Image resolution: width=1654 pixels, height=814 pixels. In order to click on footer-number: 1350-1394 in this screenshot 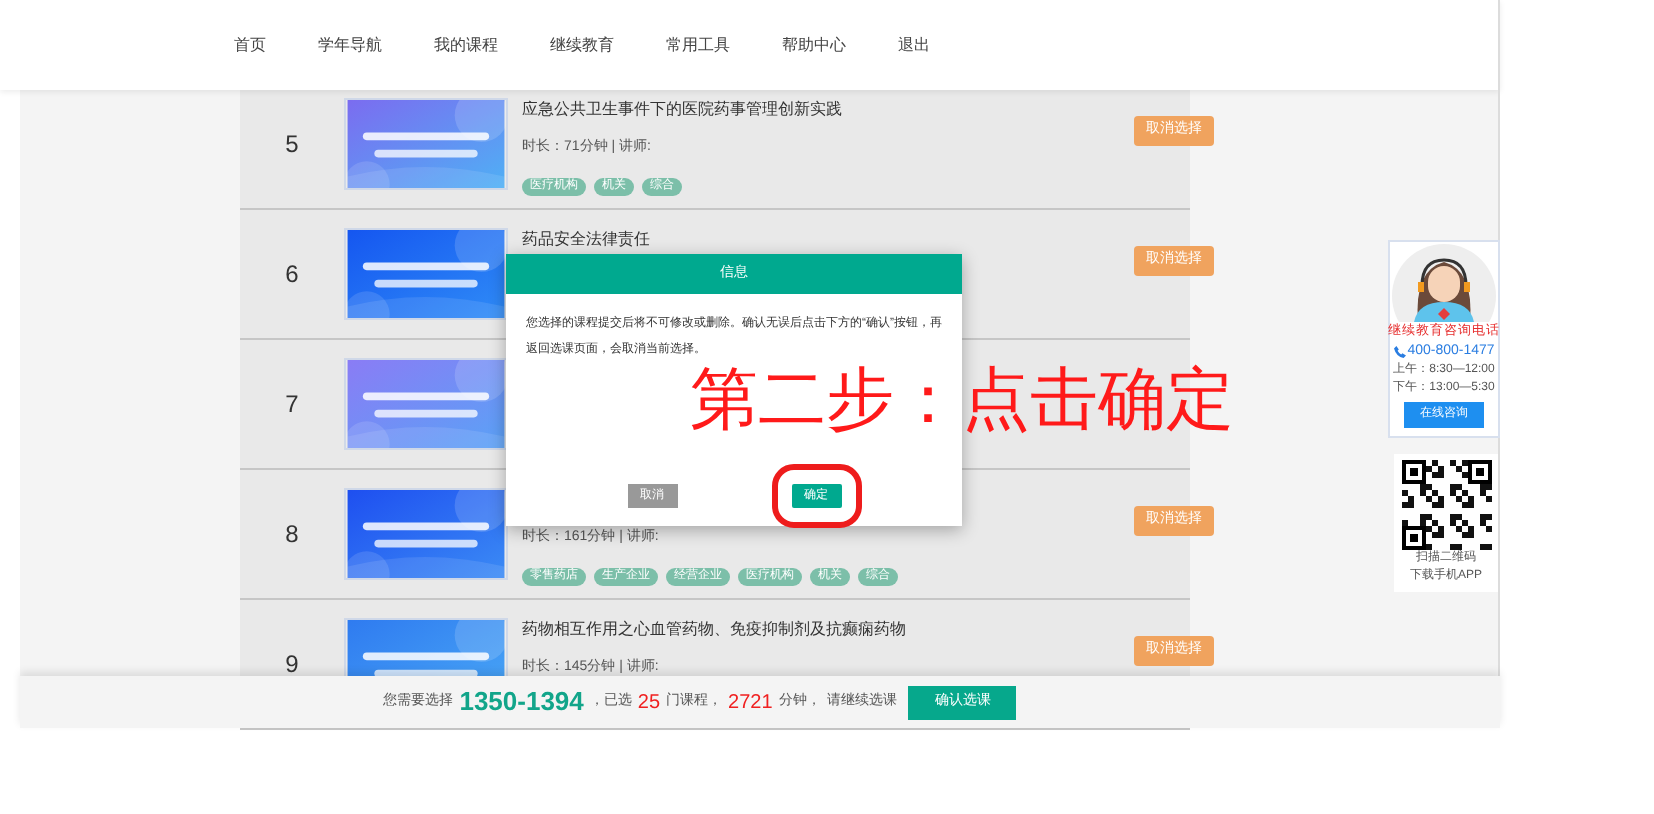, I will do `click(521, 702)`.